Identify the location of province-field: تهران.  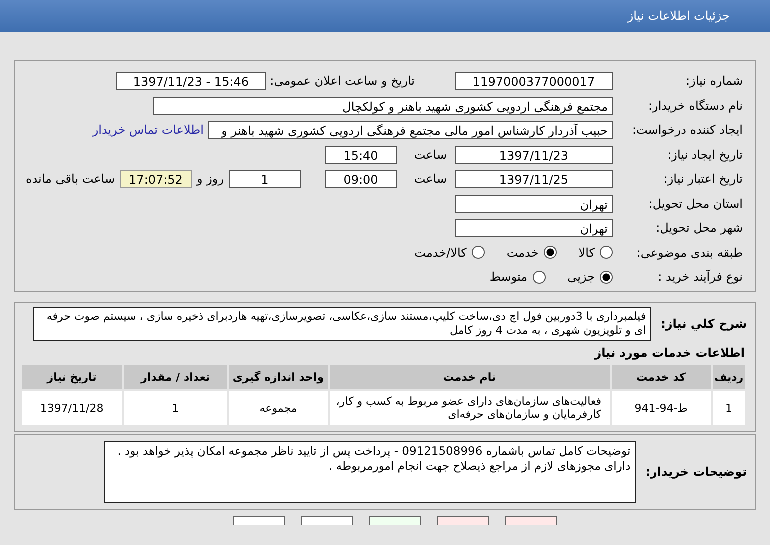
(534, 203).